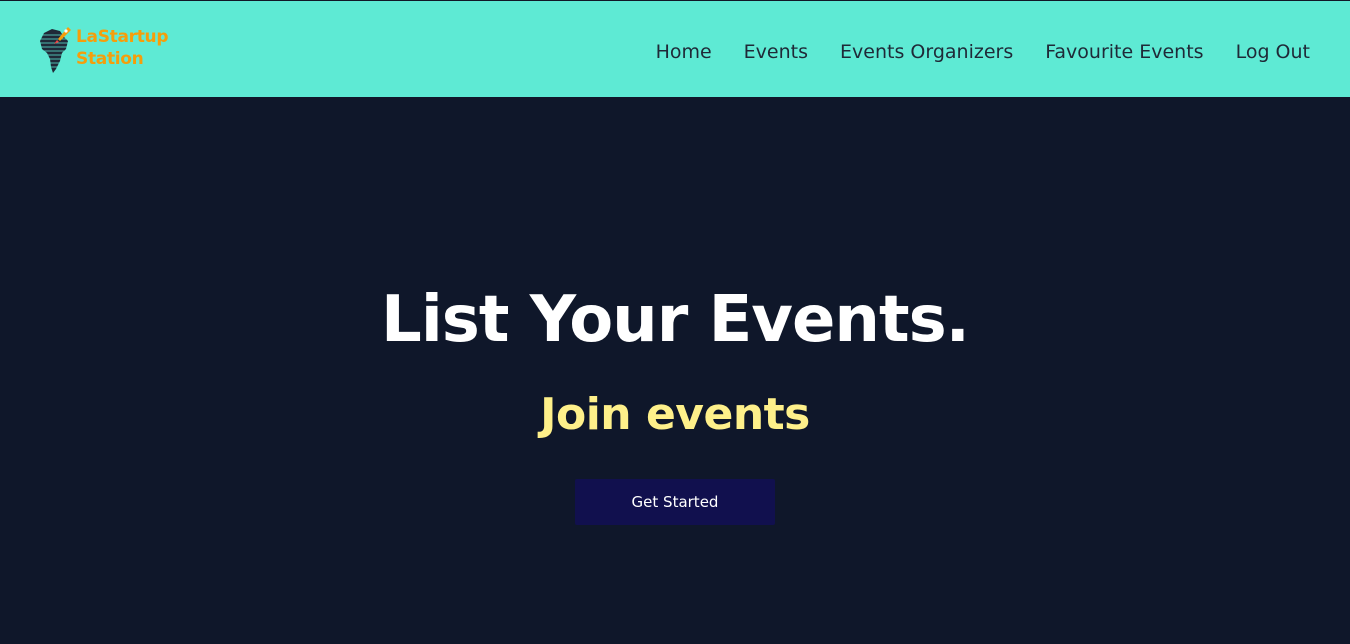 The height and width of the screenshot is (644, 1350). I want to click on nav-link-home: Home, so click(684, 52).